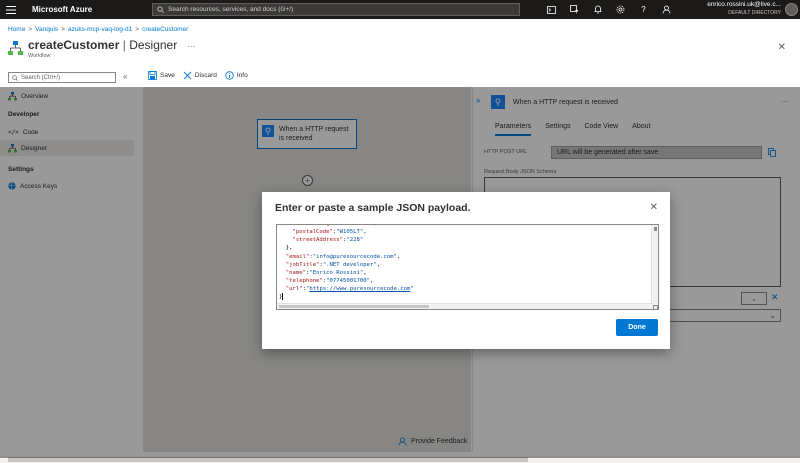  Describe the element at coordinates (620, 9) in the screenshot. I see `gear-icon` at that location.